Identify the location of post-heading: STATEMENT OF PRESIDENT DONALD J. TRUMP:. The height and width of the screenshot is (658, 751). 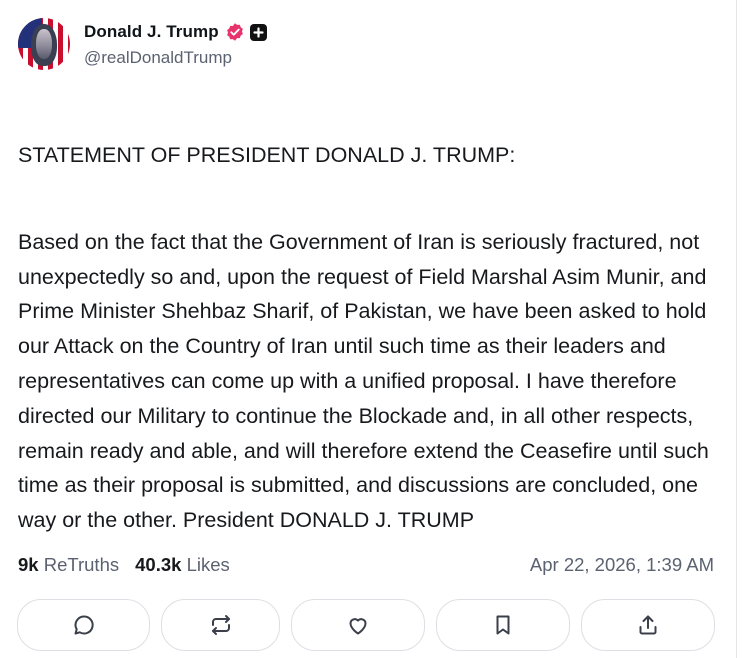
(267, 154).